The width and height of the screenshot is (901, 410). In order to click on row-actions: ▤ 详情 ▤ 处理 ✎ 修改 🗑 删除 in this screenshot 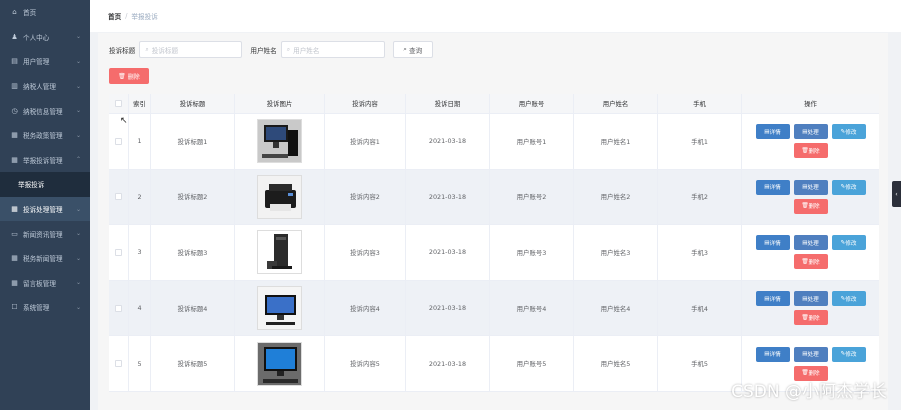, I will do `click(810, 141)`.